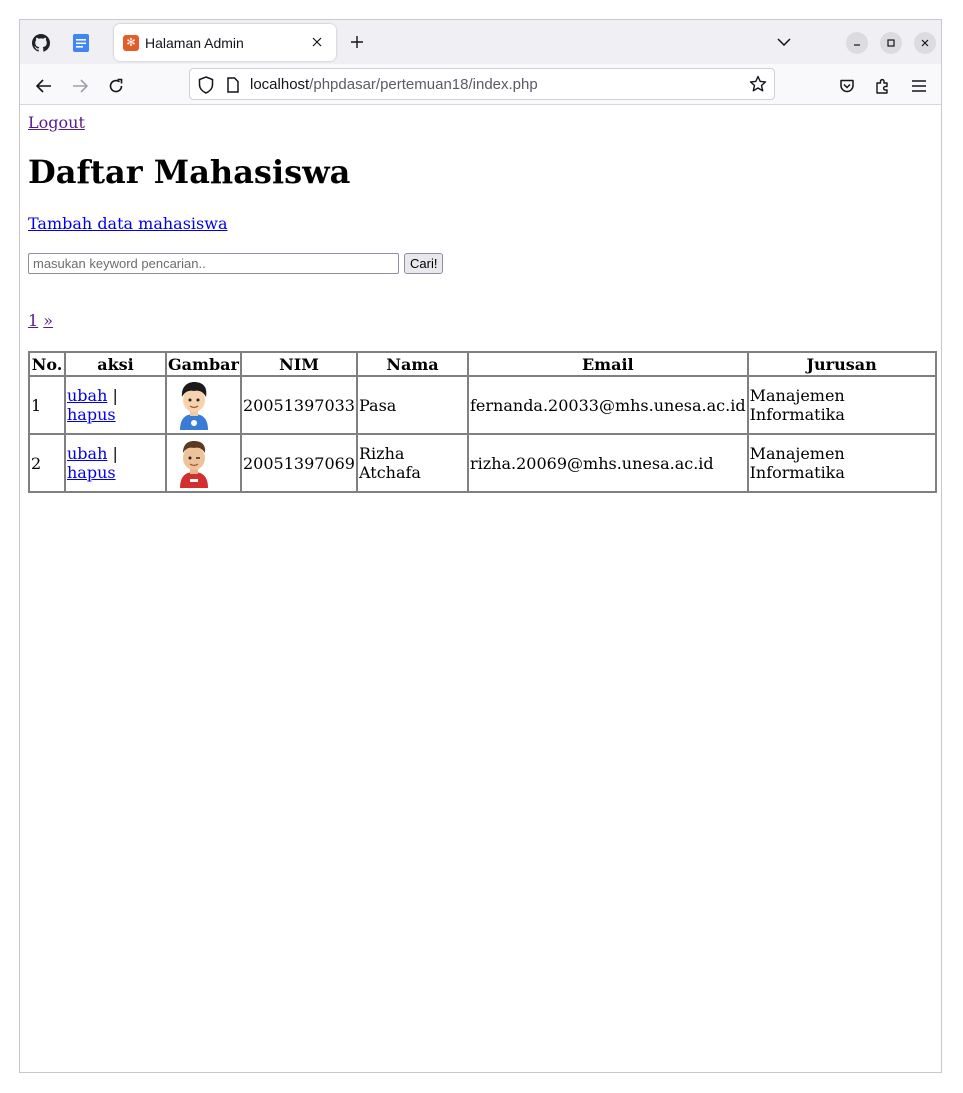 This screenshot has width=963, height=1093. I want to click on url-text: localhost/phpdasar/pertemuan18/index.php, so click(394, 84).